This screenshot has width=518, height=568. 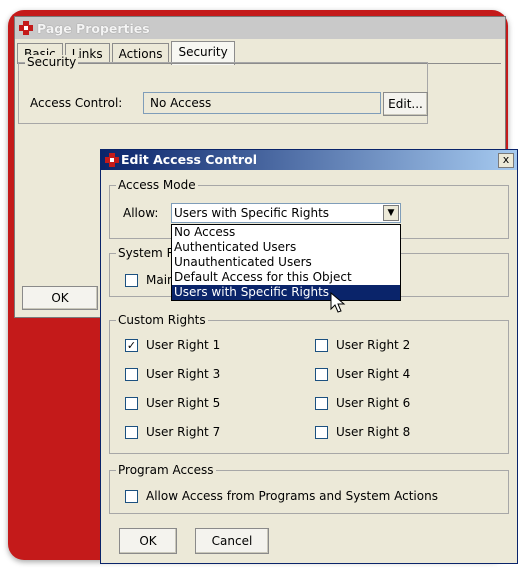 What do you see at coordinates (286, 232) in the screenshot?
I see `dropdown-option-no-access: No Access` at bounding box center [286, 232].